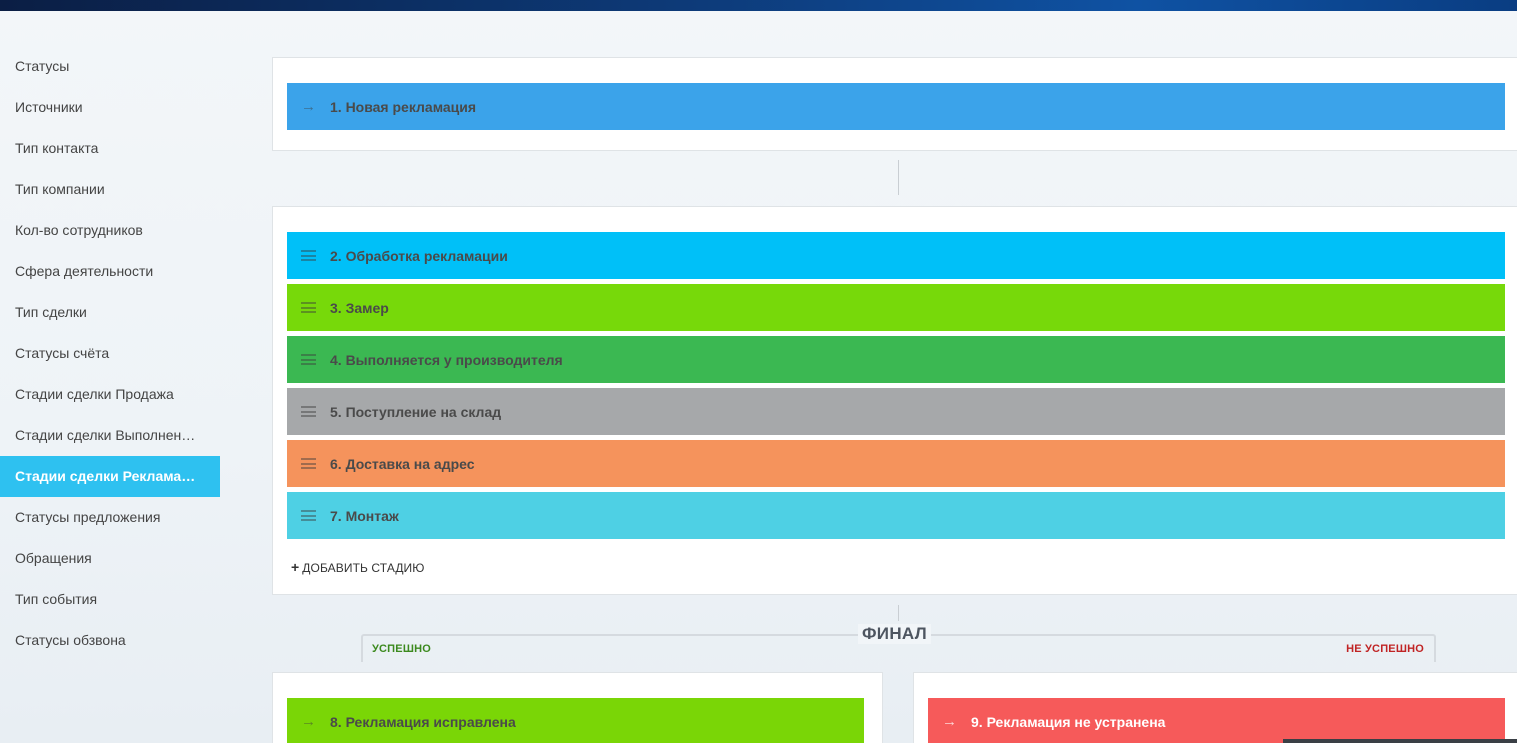 This screenshot has height=743, width=1517. What do you see at coordinates (105, 66) in the screenshot?
I see `sidebar-item-statuses: Статусы` at bounding box center [105, 66].